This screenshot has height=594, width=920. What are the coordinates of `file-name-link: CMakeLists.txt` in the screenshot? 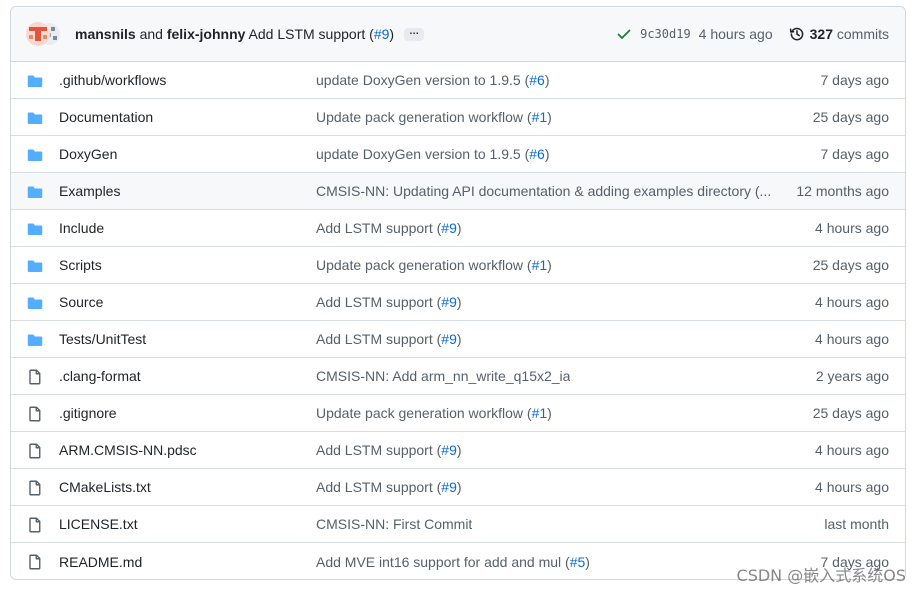 It's located at (105, 487).